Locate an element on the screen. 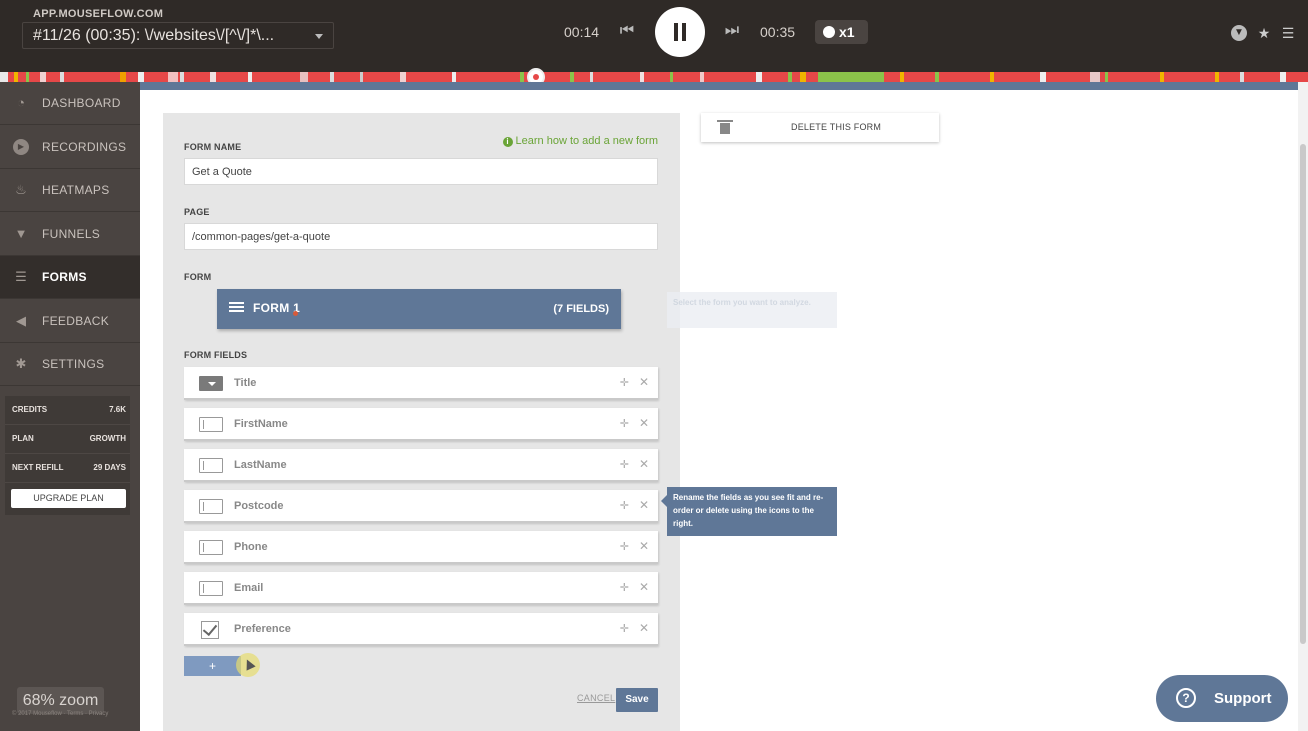 The width and height of the screenshot is (1308, 731). sidebar-item-label: FUNNELS is located at coordinates (71, 233).